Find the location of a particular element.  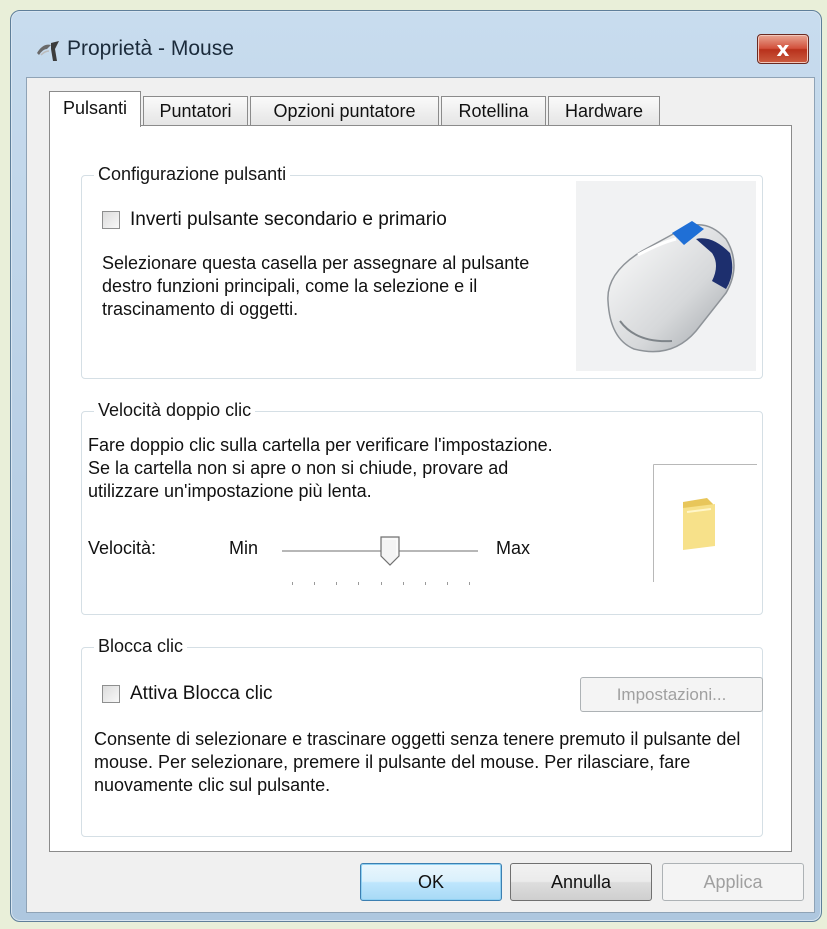

double-click-title: Velocità doppio clic is located at coordinates (175, 410).